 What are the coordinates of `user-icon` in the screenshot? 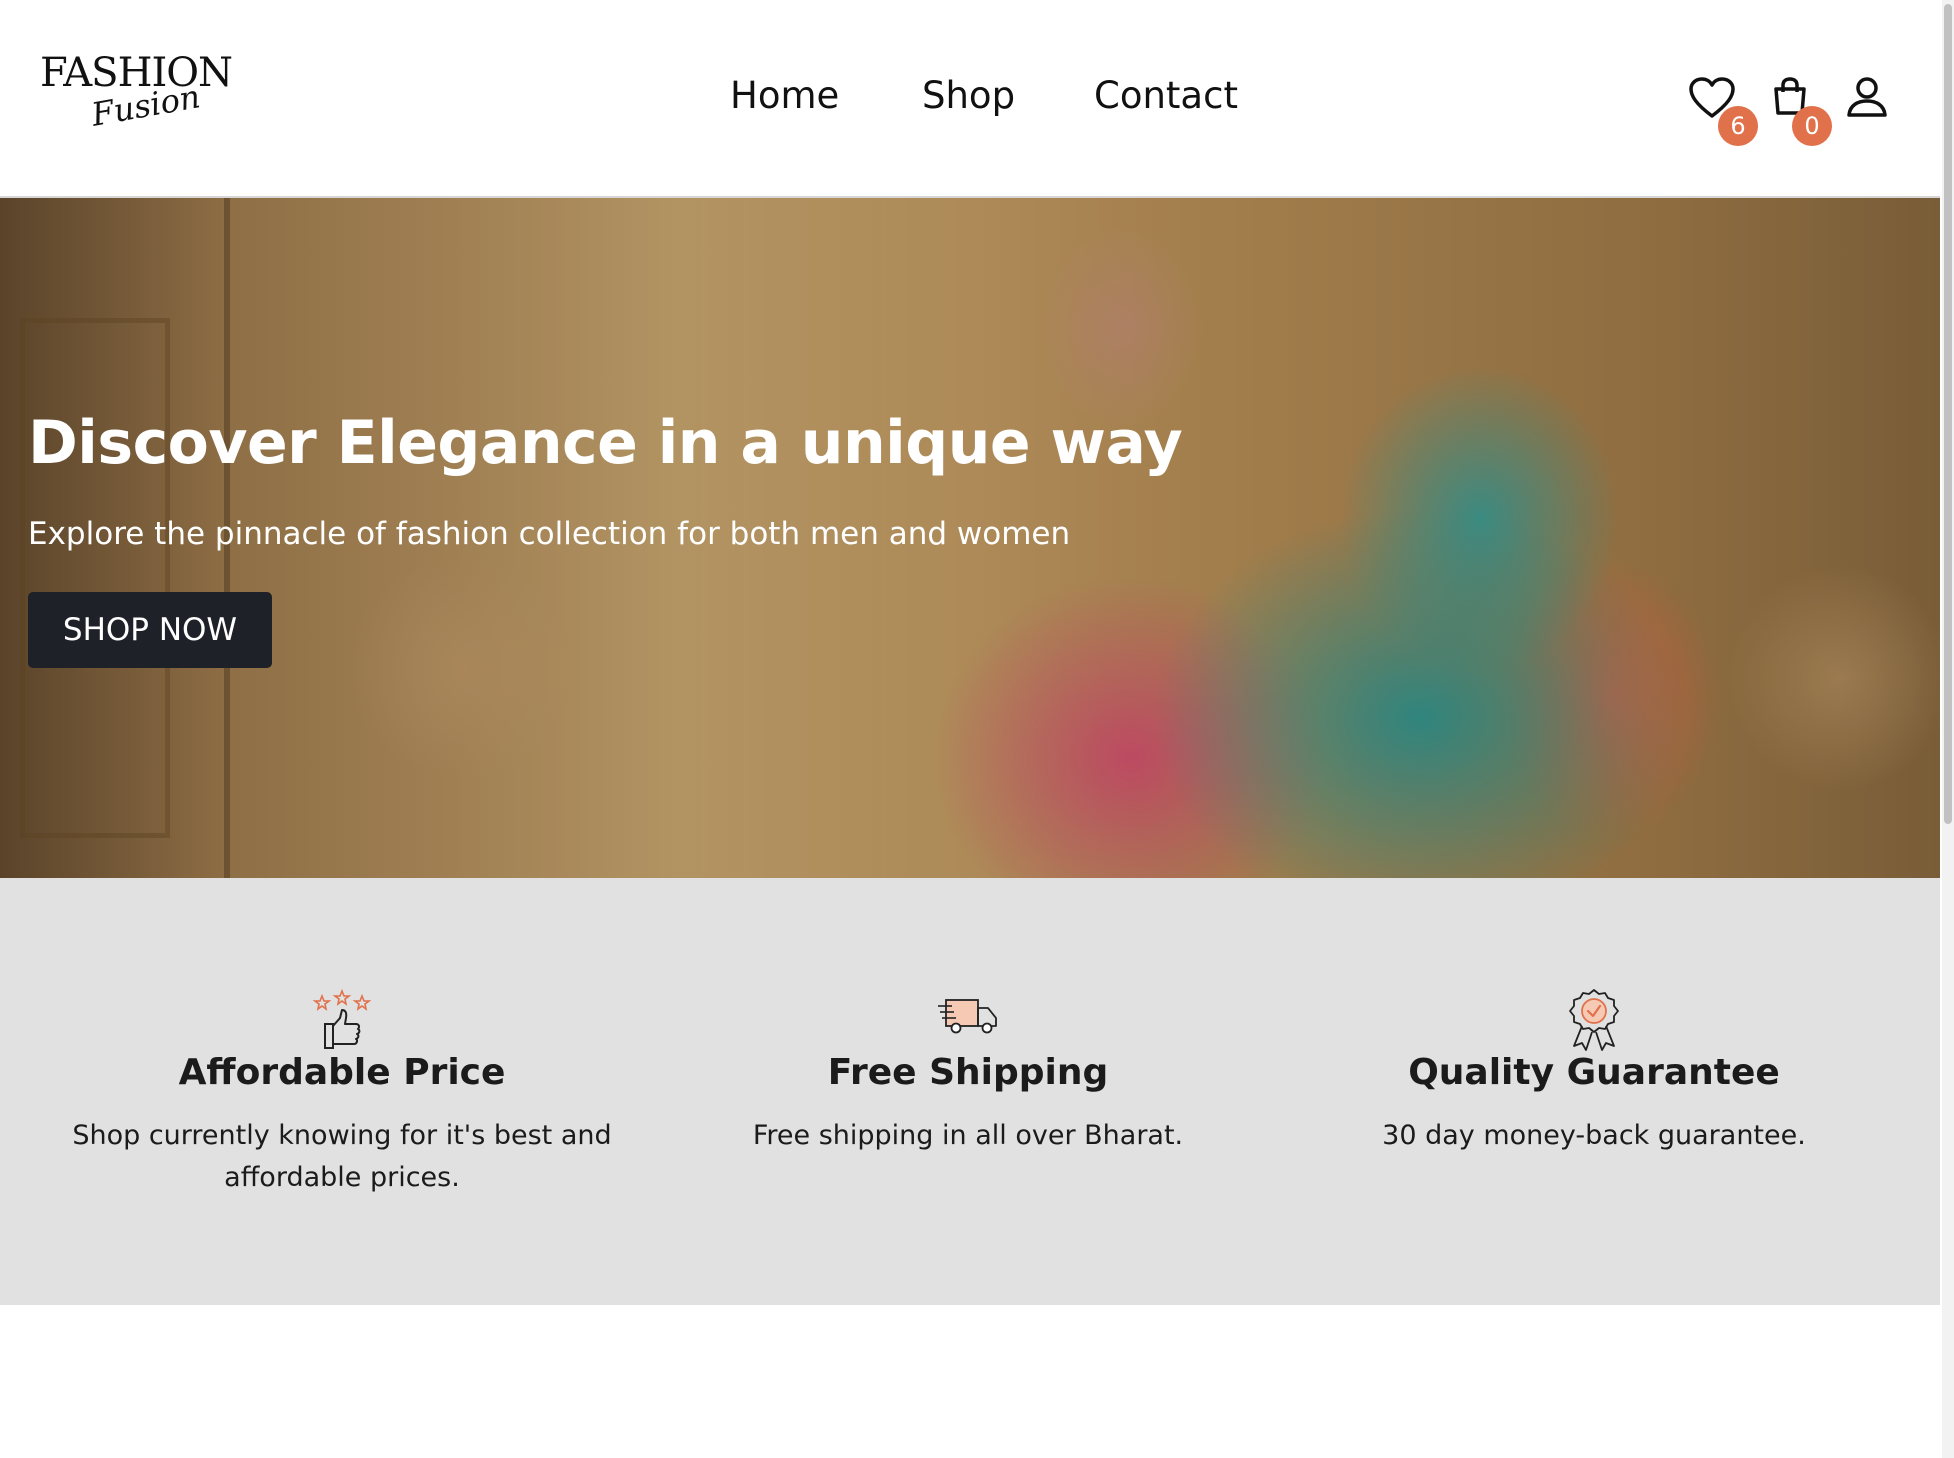 It's located at (1867, 97).